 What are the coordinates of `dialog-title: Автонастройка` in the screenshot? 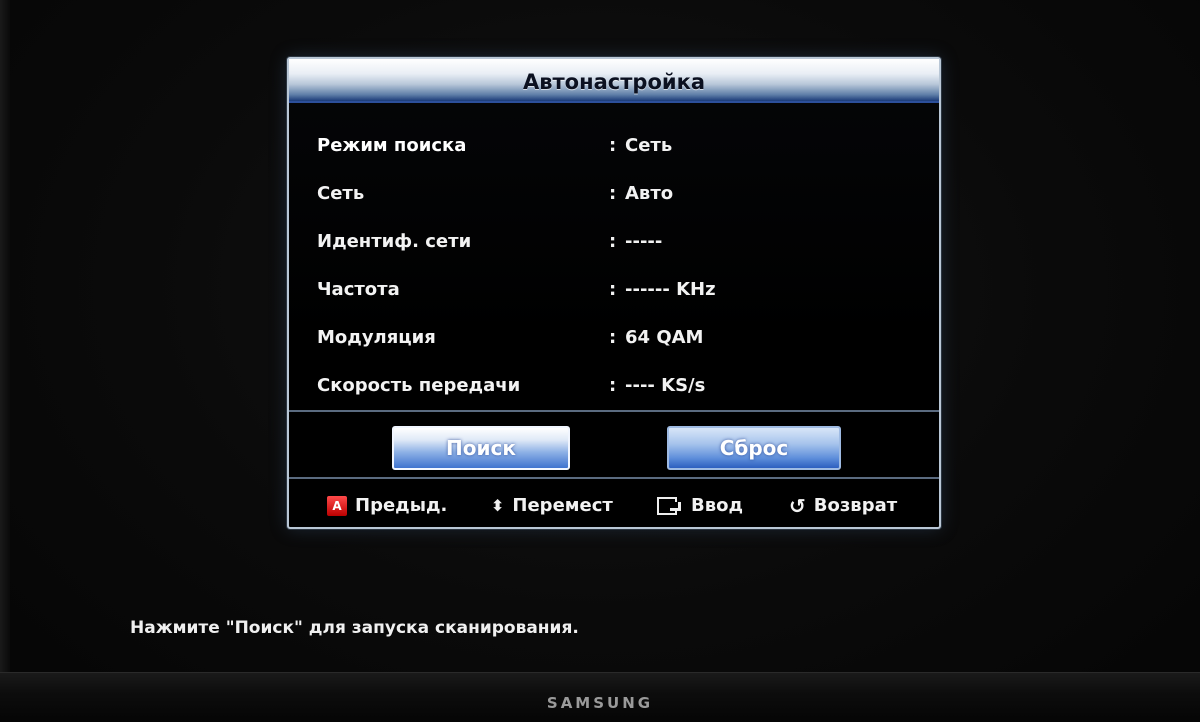 It's located at (614, 81).